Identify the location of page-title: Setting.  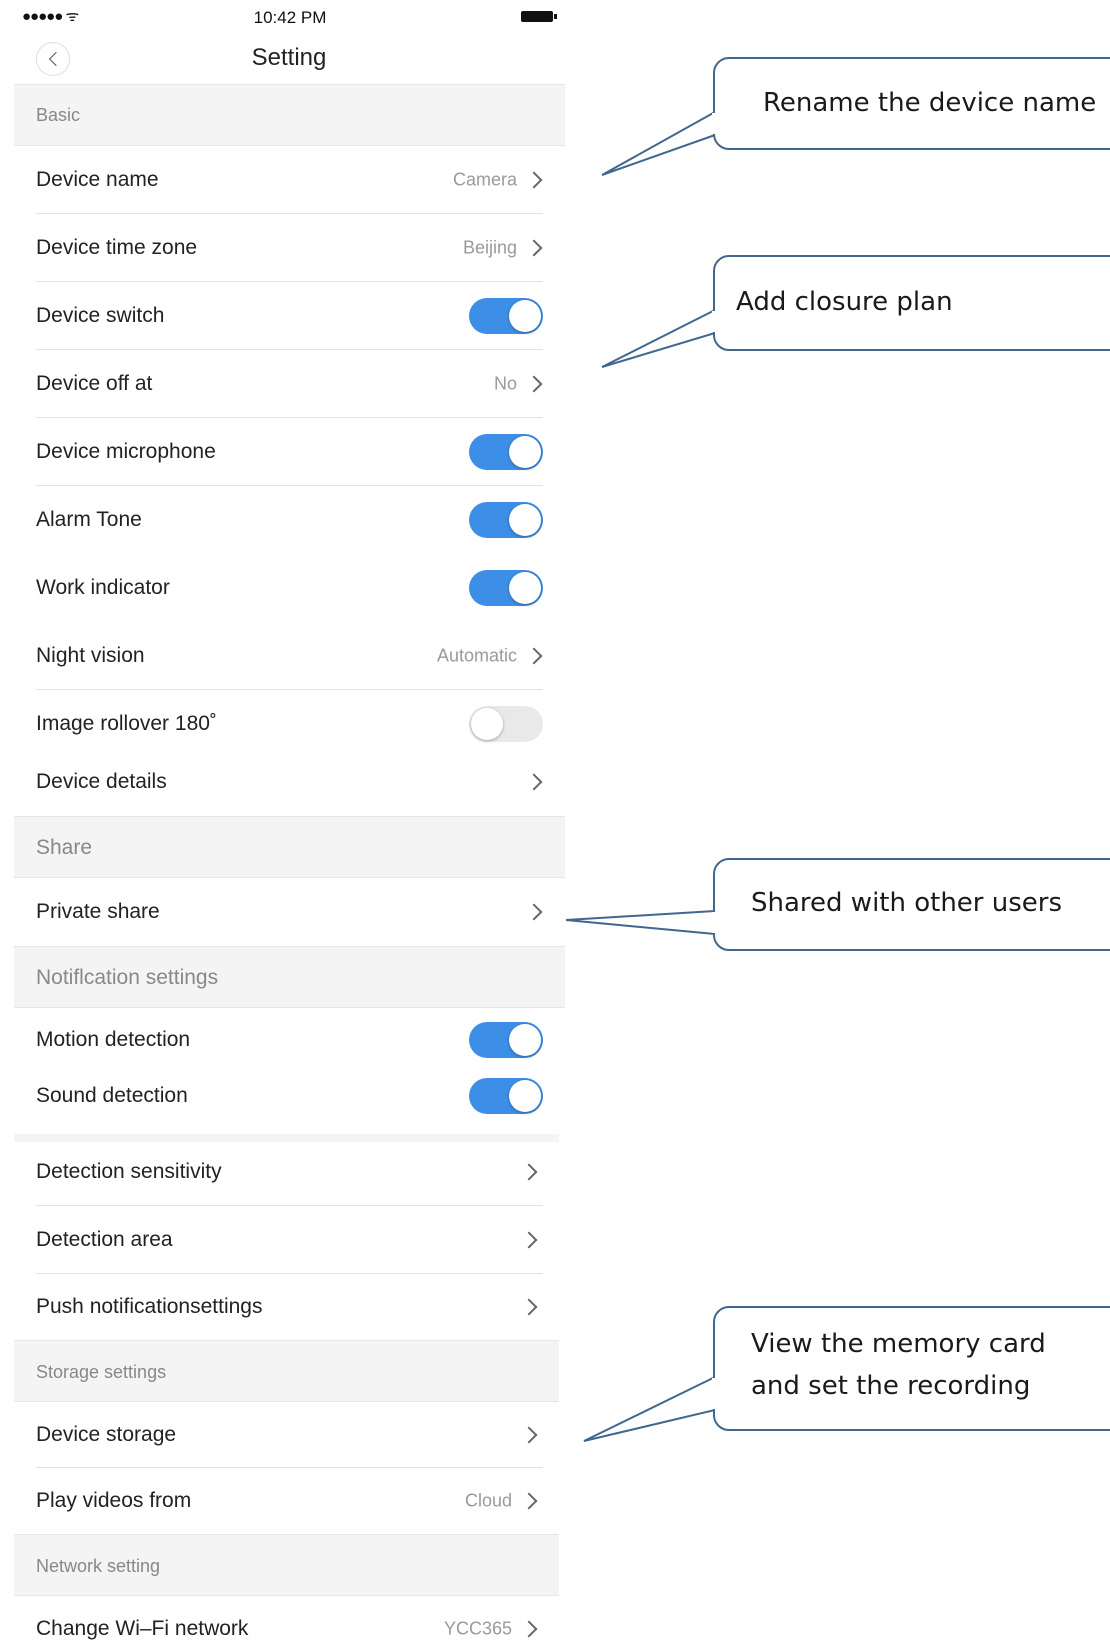
(289, 57).